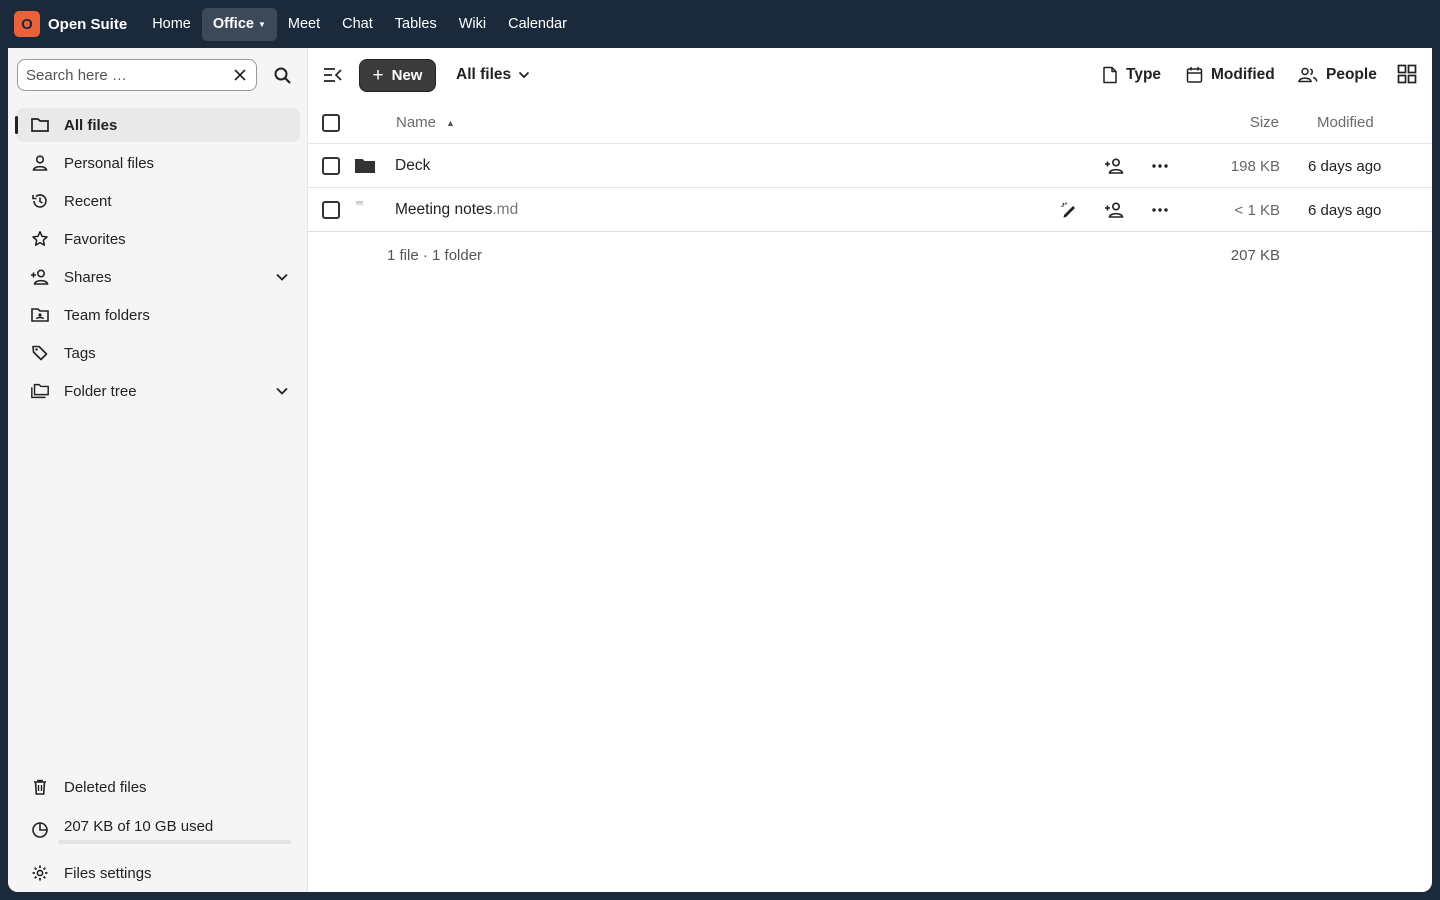 The height and width of the screenshot is (900, 1440). Describe the element at coordinates (444, 209) in the screenshot. I see `file-basename: Meeting notes` at that location.